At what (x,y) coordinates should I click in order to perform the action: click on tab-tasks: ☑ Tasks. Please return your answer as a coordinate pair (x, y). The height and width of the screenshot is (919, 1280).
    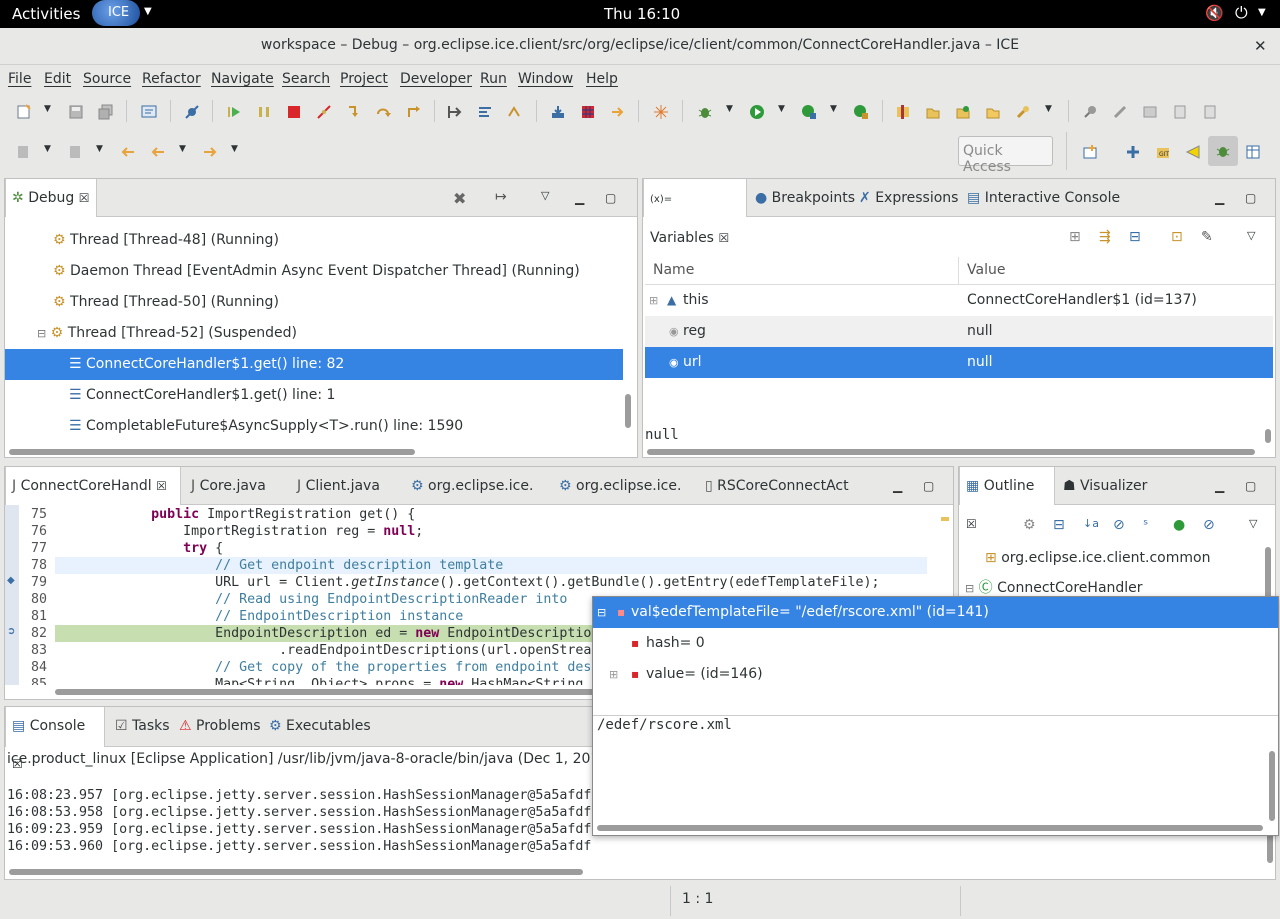
    Looking at the image, I should click on (142, 726).